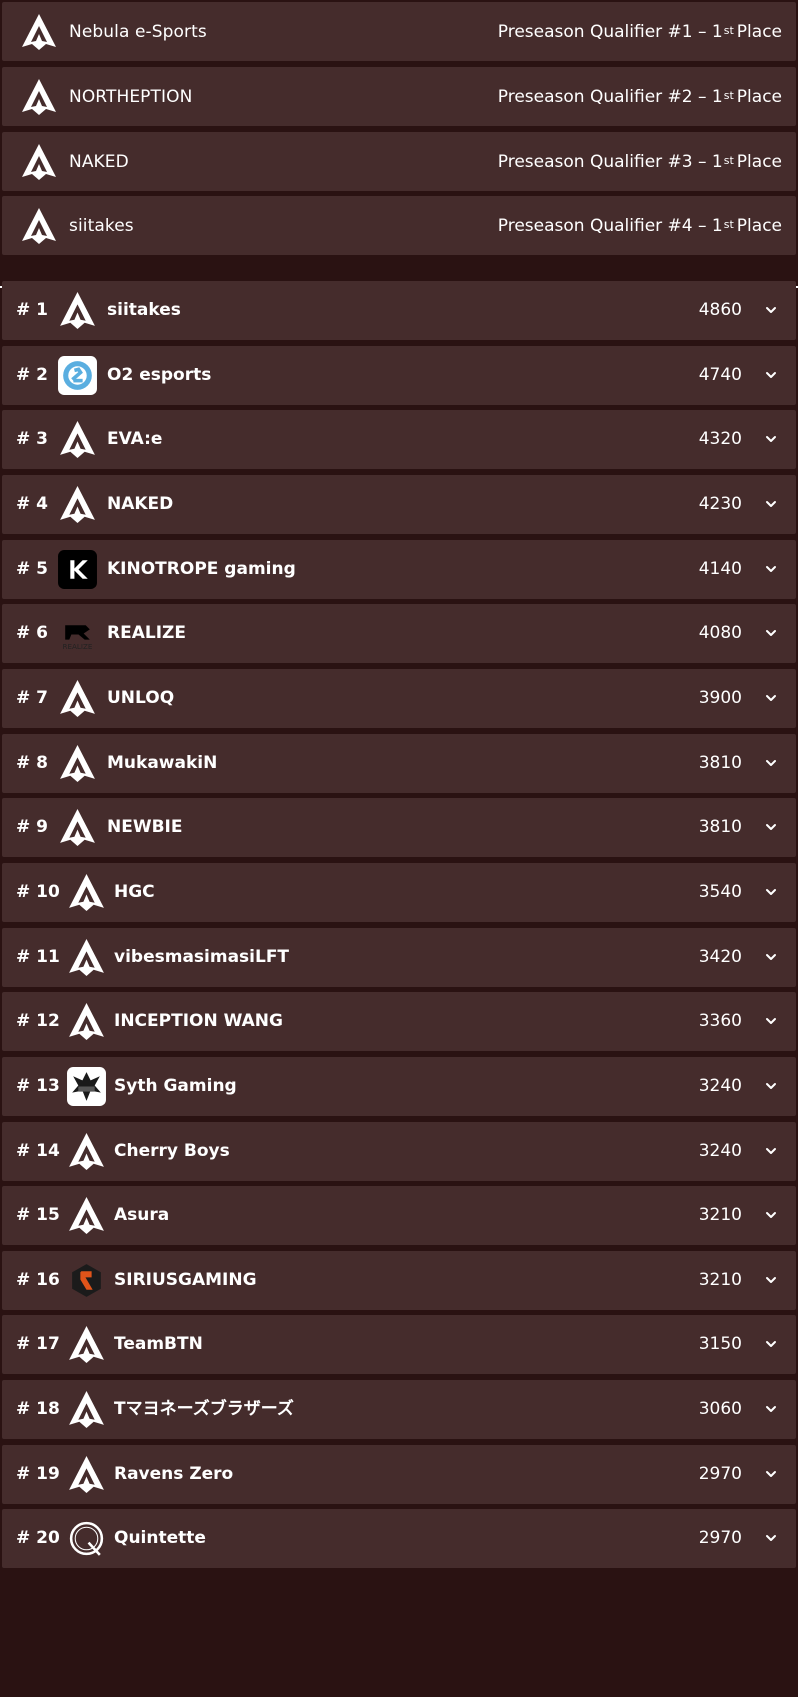 The width and height of the screenshot is (798, 1697). Describe the element at coordinates (399, 1474) in the screenshot. I see `ranking-row: # 19 Ravens Zero 2970` at that location.